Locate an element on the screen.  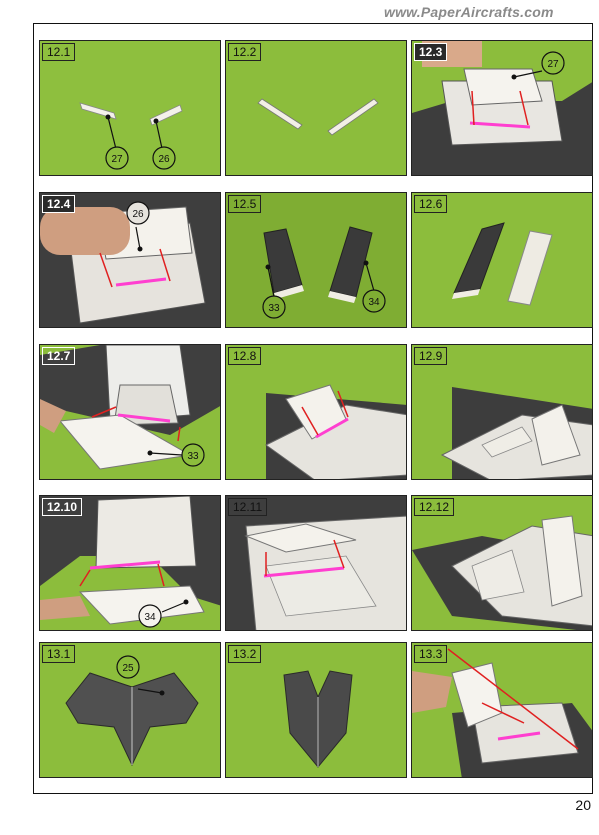
step-panel-12-10: 34 12.10 is located at coordinates (130, 563).